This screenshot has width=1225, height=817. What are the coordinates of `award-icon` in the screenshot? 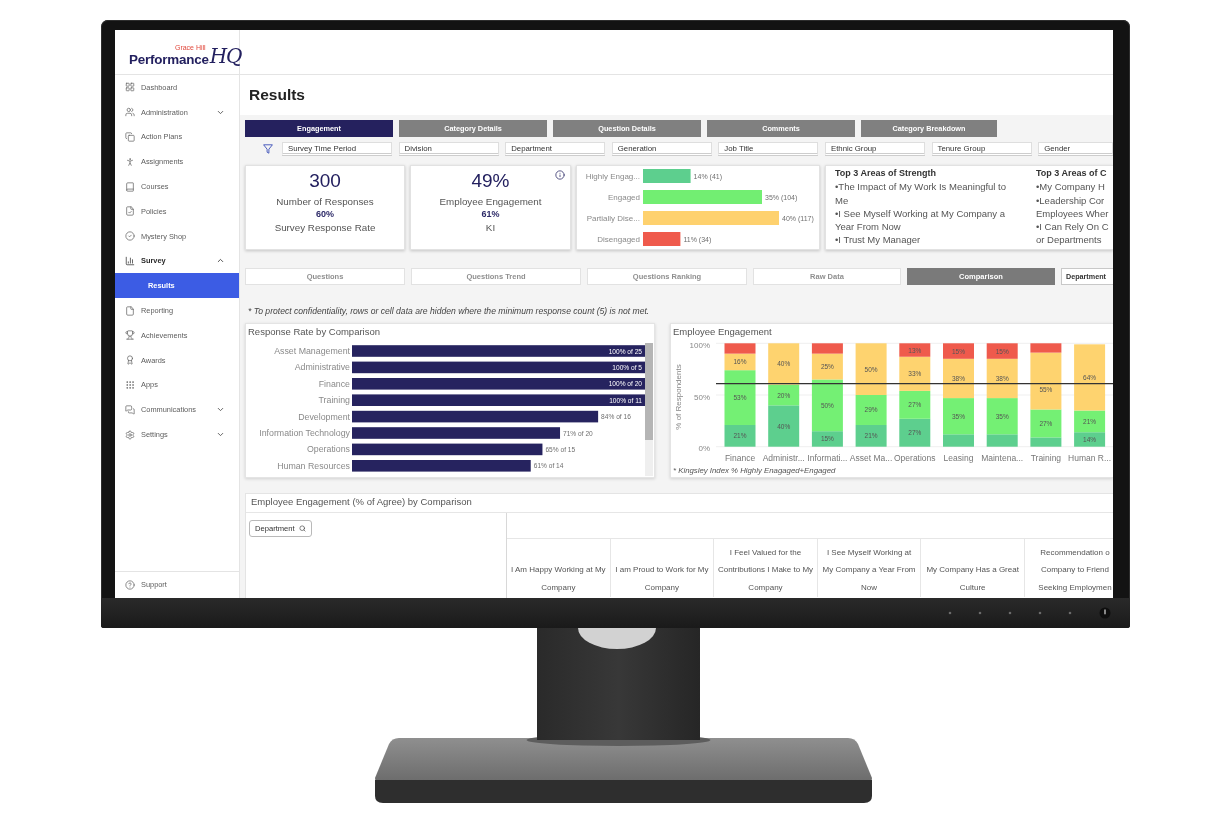 It's located at (130, 360).